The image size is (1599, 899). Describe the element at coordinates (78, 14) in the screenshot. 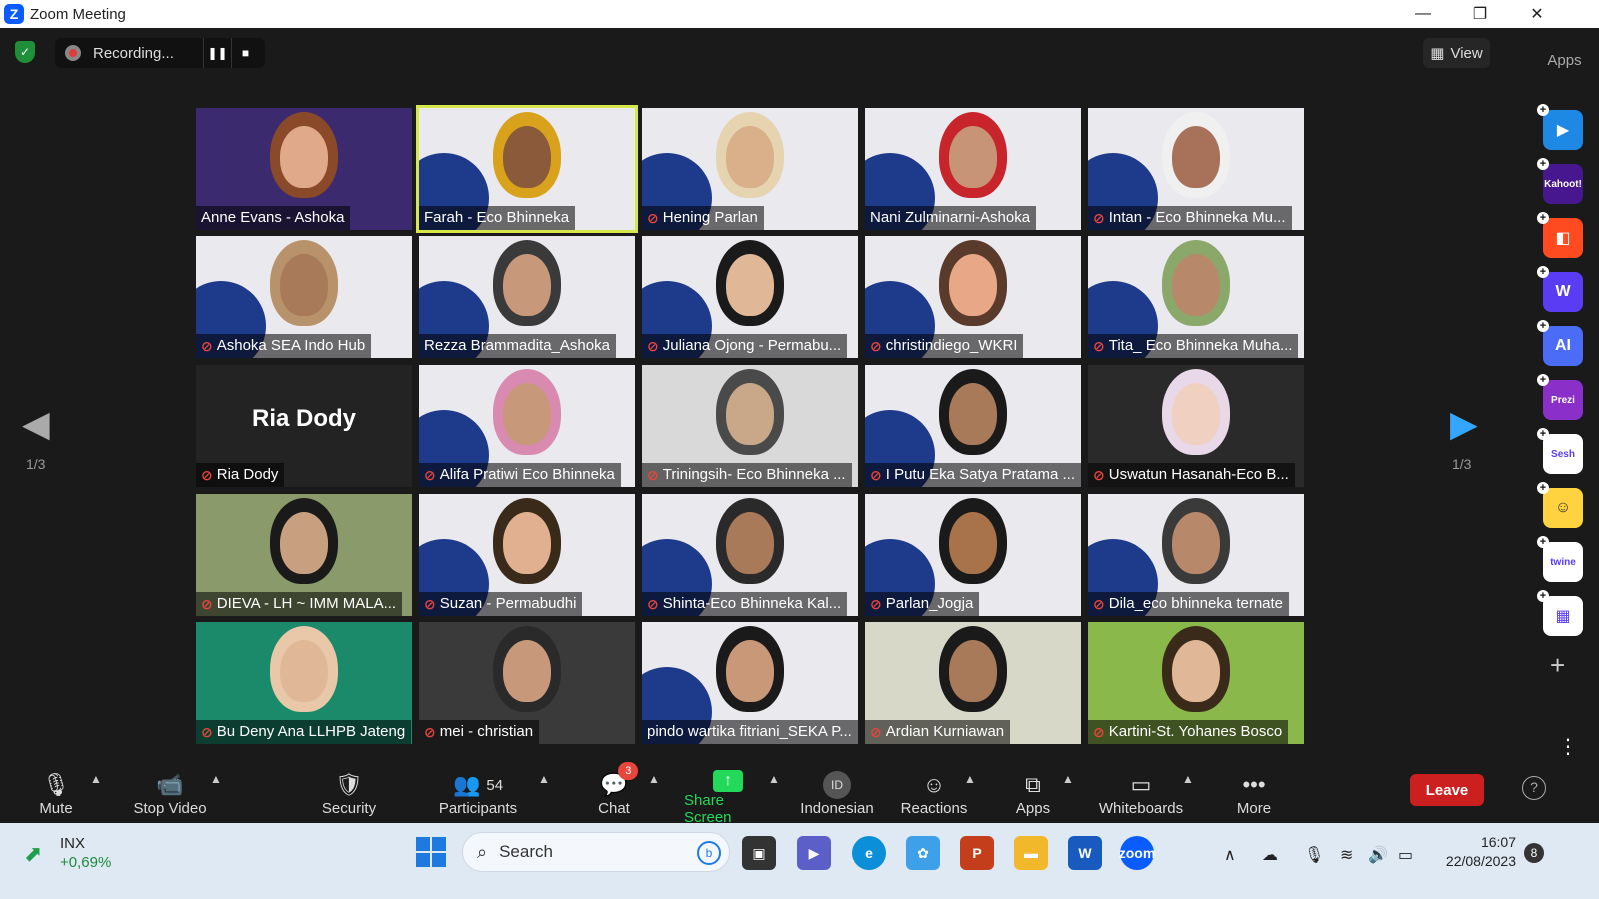

I see `window-title: Zoom Meeting` at that location.